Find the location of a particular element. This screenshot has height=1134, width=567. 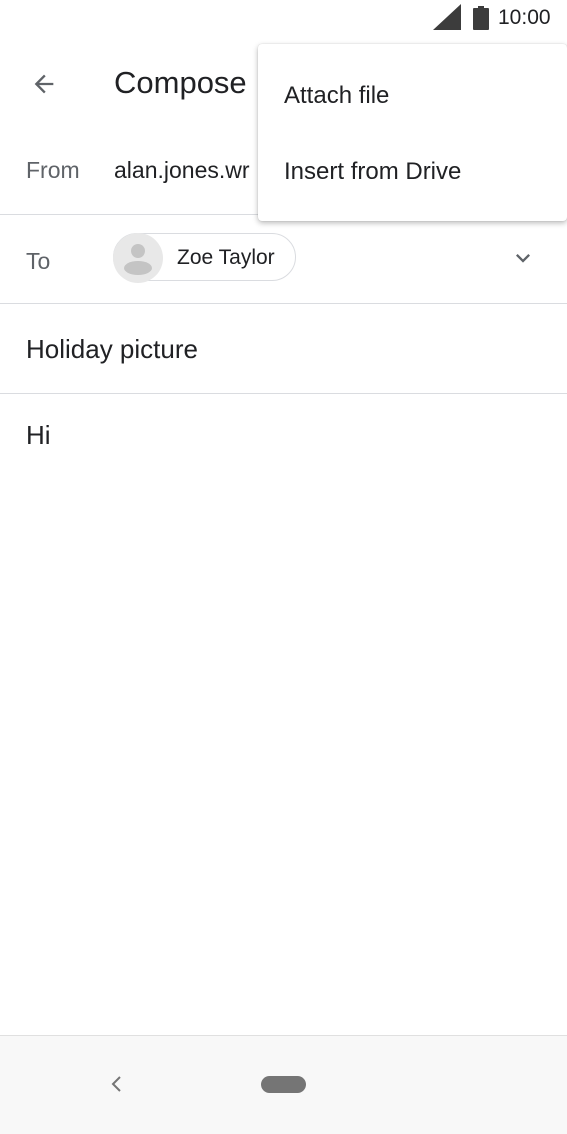

expand-recipients-button is located at coordinates (523, 258).